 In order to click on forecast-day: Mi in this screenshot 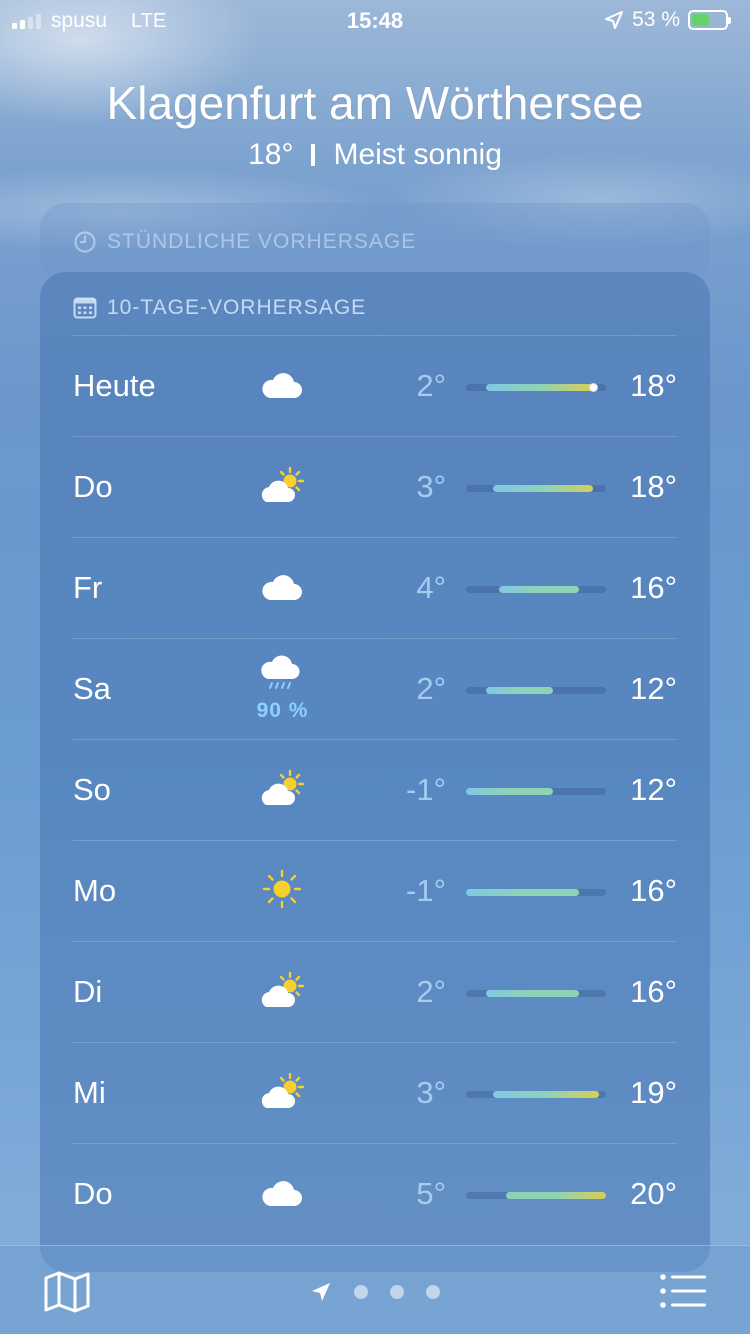, I will do `click(89, 1092)`.